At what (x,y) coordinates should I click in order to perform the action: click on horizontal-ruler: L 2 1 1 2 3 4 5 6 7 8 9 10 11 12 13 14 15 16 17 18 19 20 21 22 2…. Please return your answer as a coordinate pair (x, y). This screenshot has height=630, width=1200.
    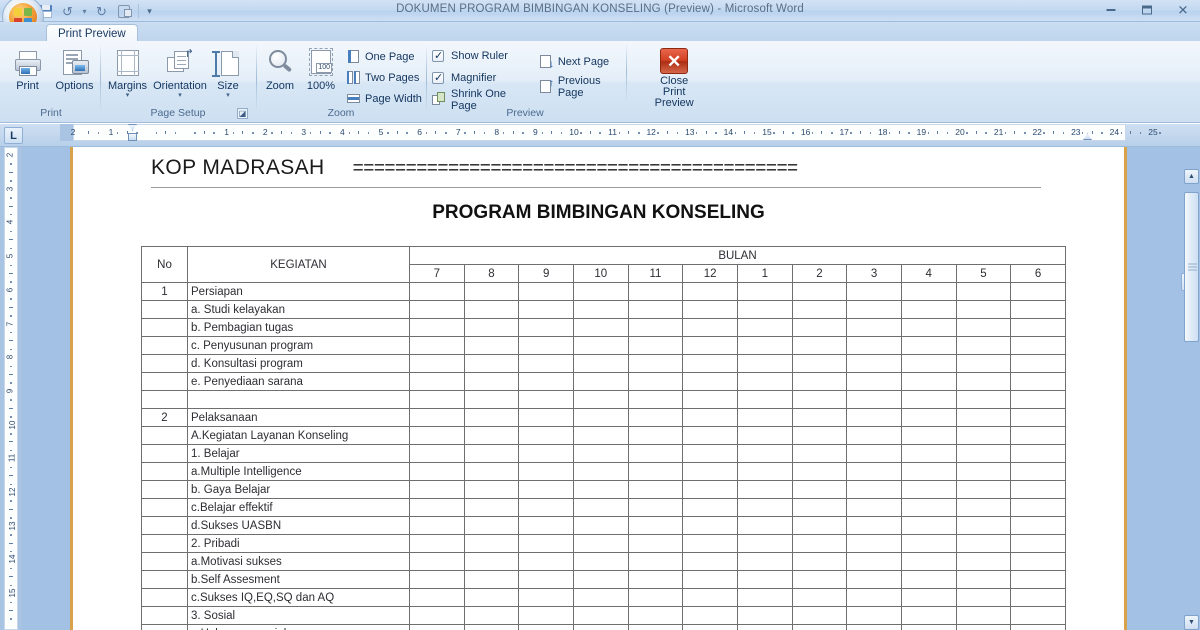
    Looking at the image, I should click on (600, 135).